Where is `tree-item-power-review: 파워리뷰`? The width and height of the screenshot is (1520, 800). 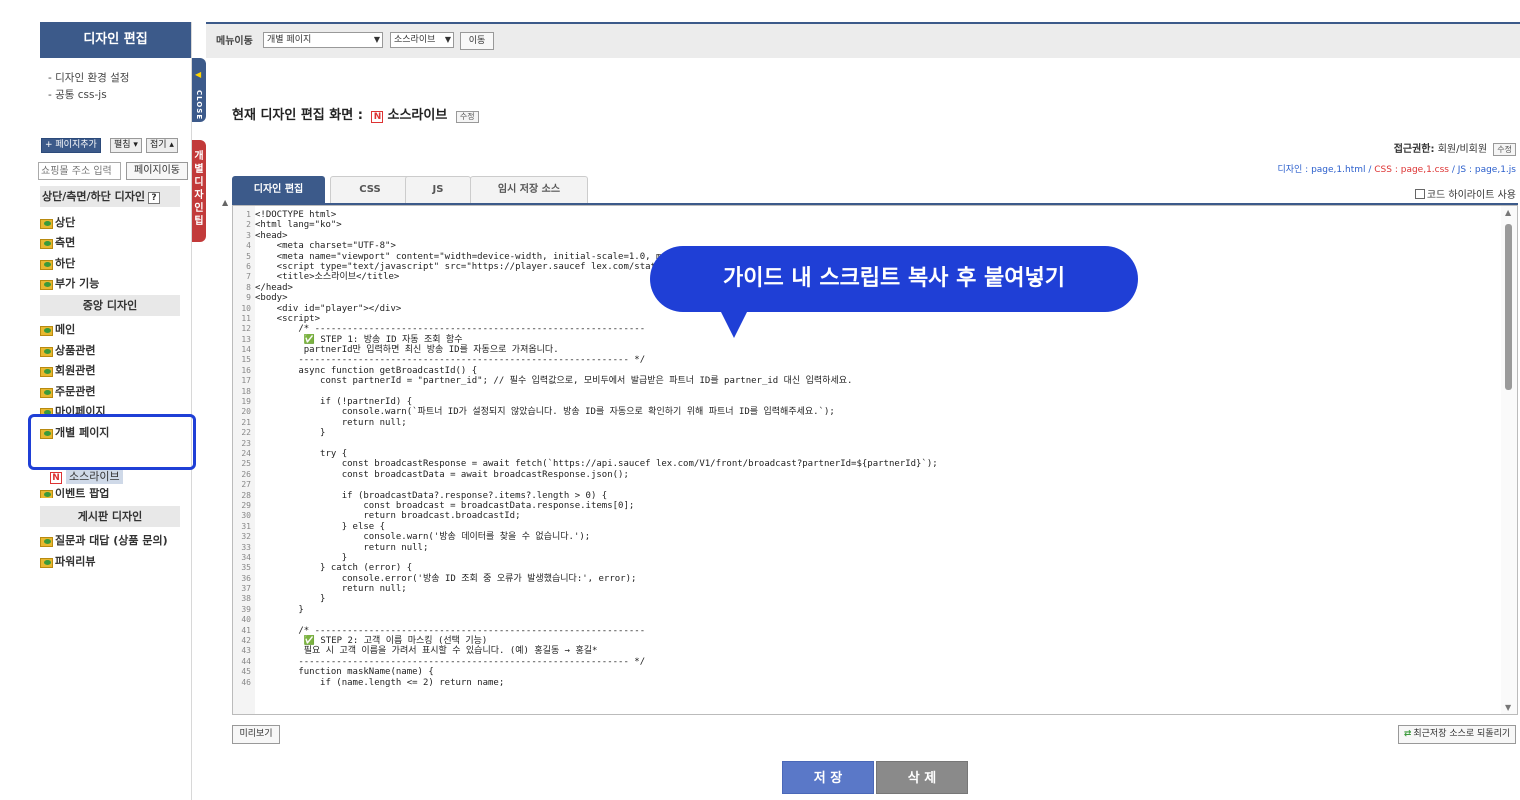 tree-item-power-review: 파워리뷰 is located at coordinates (67, 562).